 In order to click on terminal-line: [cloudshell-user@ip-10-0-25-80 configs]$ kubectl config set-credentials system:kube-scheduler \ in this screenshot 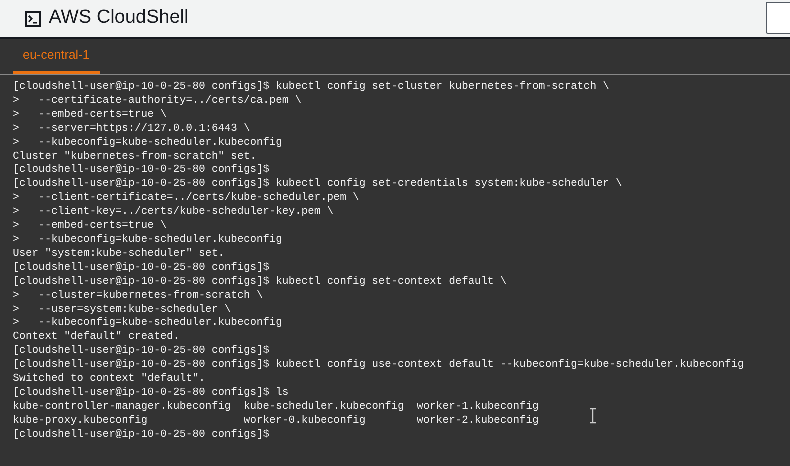, I will do `click(317, 184)`.